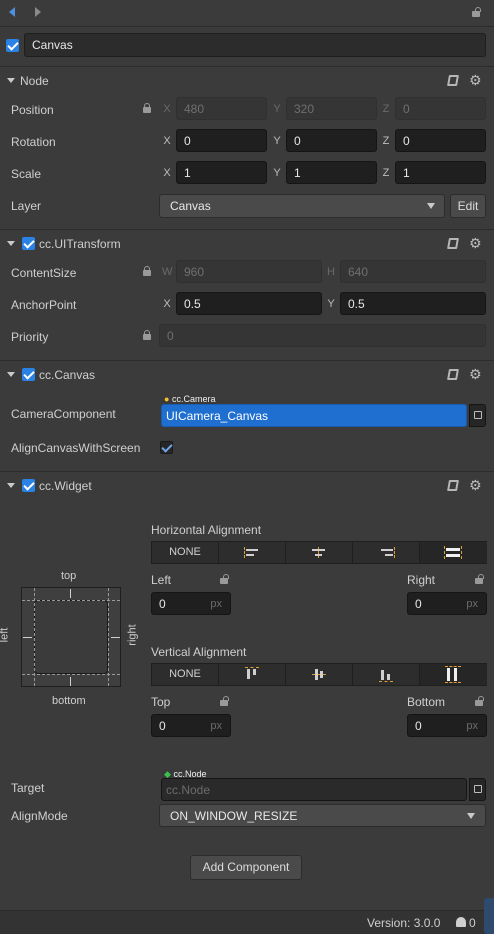 This screenshot has width=494, height=934. I want to click on content-size-lock-icon, so click(147, 271).